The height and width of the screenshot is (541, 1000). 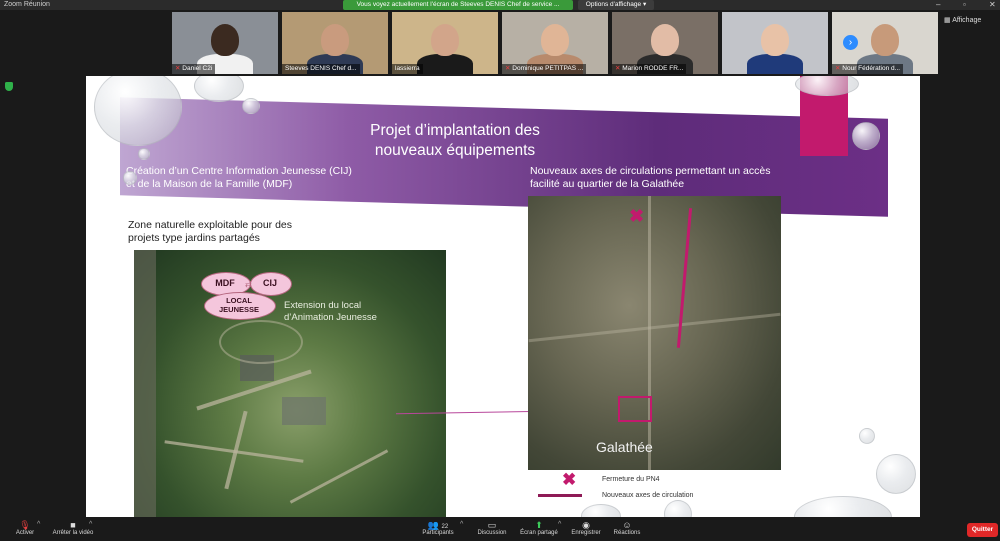 I want to click on share-screen-icon: ⬆, so click(x=539, y=525).